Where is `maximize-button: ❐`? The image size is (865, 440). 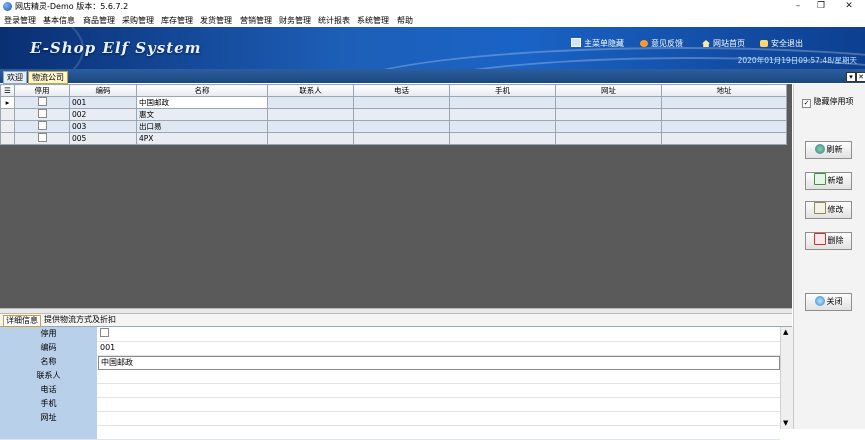
maximize-button: ❐ is located at coordinates (821, 7).